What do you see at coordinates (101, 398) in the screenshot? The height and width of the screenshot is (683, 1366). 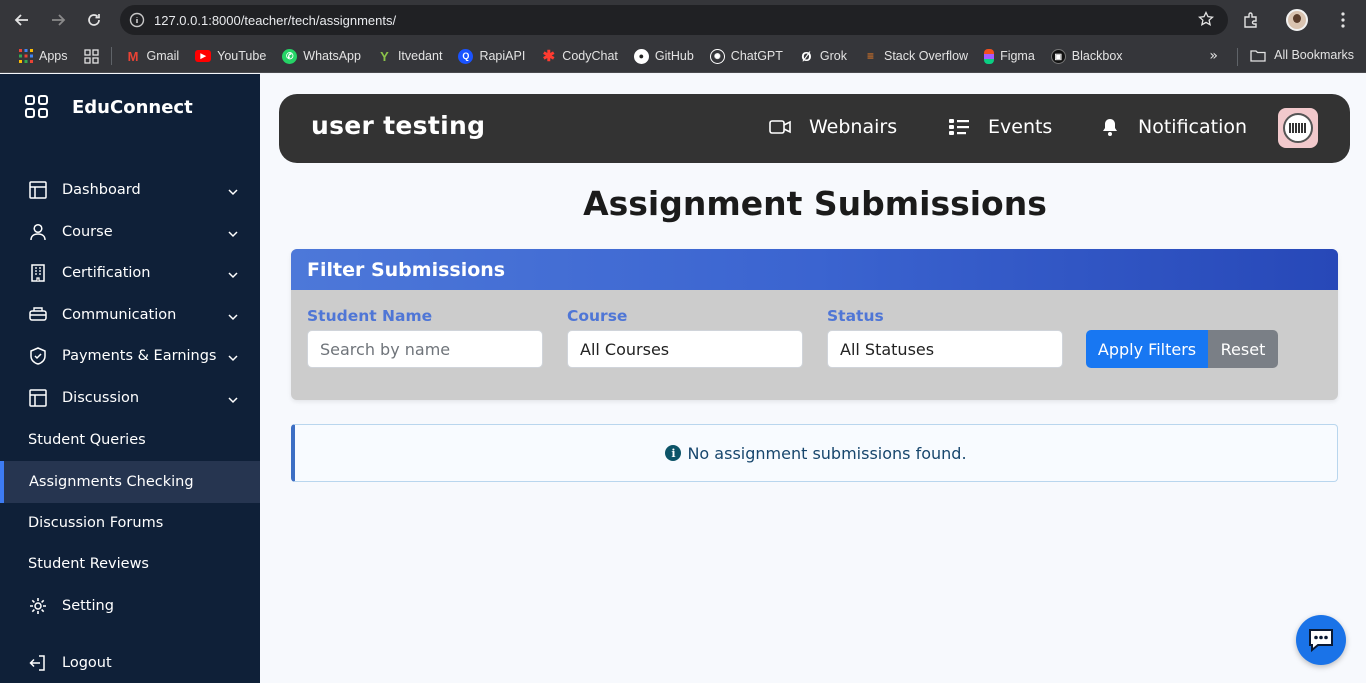 I see `sidebar-item-label: Discussion` at bounding box center [101, 398].